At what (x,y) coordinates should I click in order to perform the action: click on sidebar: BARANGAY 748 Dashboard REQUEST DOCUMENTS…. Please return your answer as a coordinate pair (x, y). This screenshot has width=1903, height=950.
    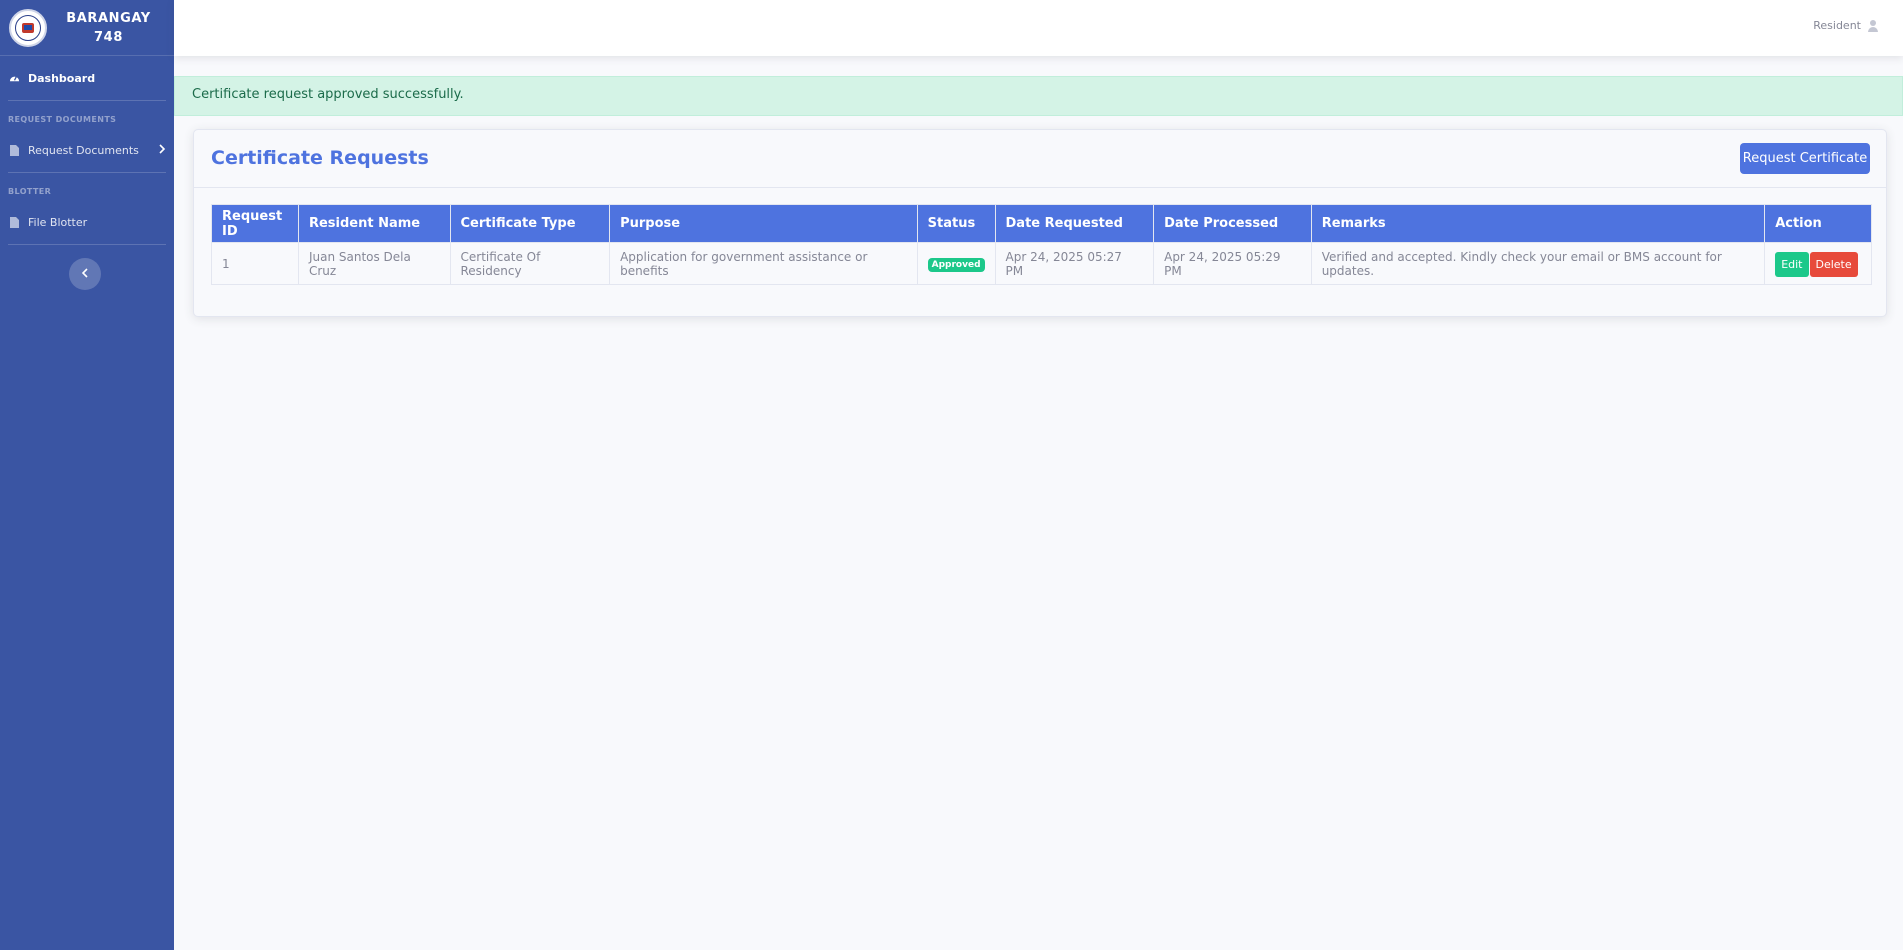
    Looking at the image, I should click on (87, 475).